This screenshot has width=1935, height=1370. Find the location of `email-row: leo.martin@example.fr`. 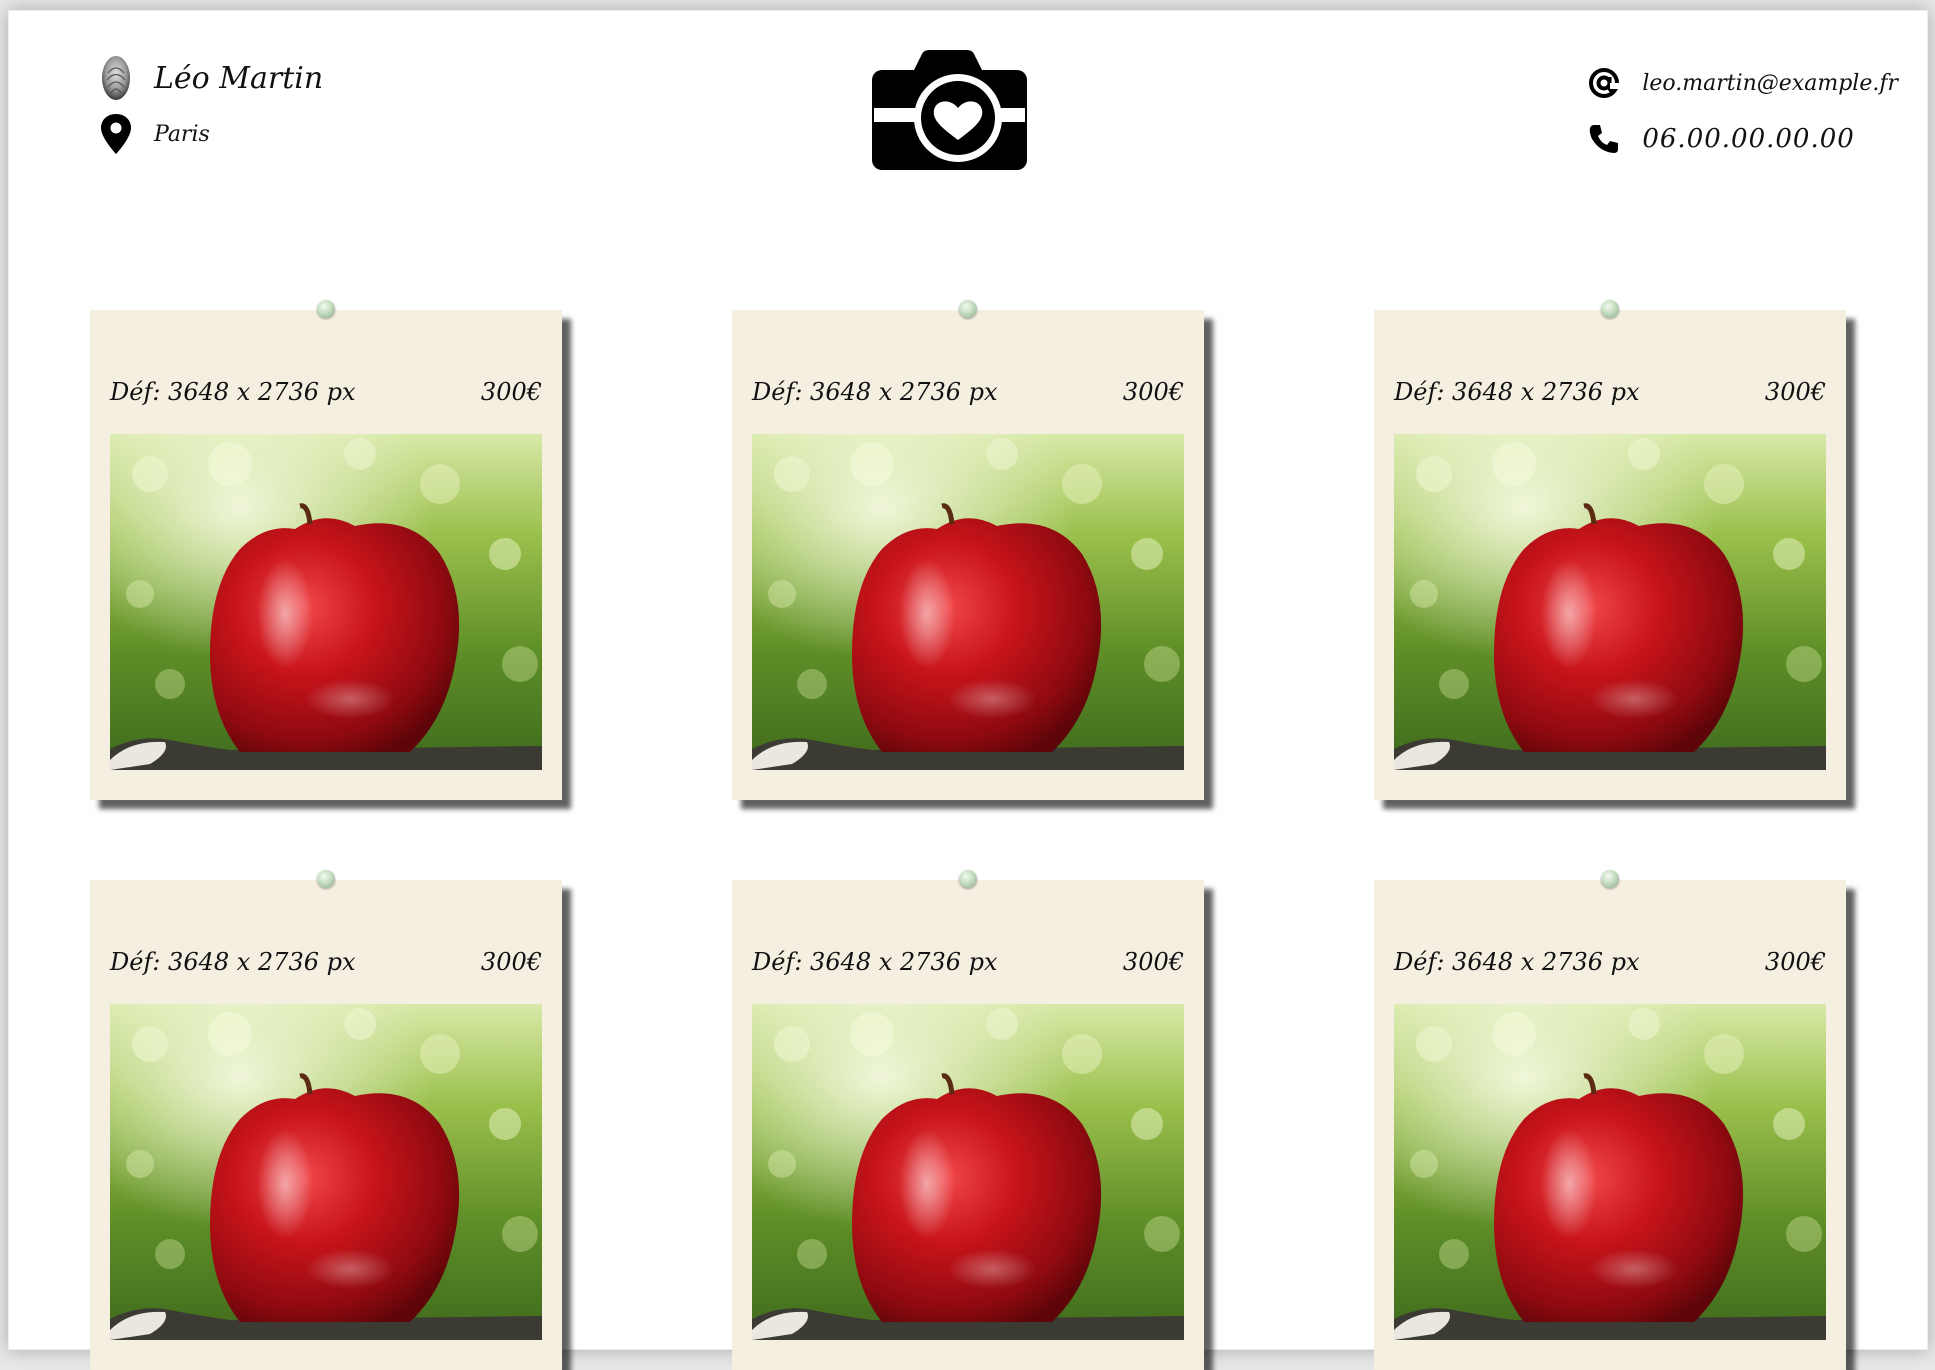

email-row: leo.martin@example.fr is located at coordinates (1742, 83).